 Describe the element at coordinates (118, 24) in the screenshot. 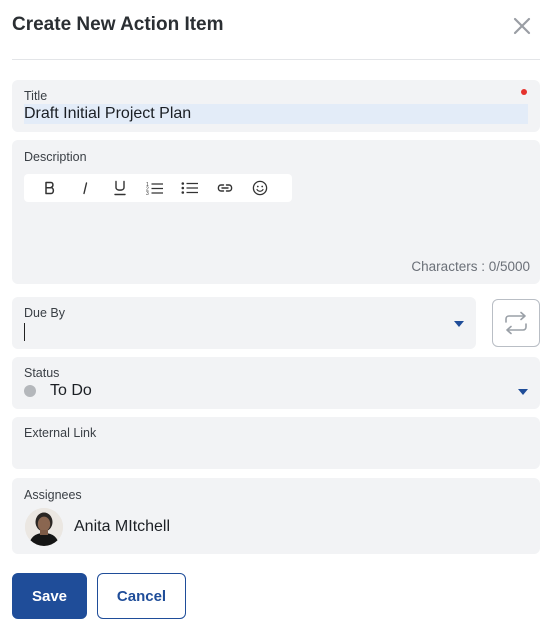

I see `dialog-title: Create New Action Item` at that location.